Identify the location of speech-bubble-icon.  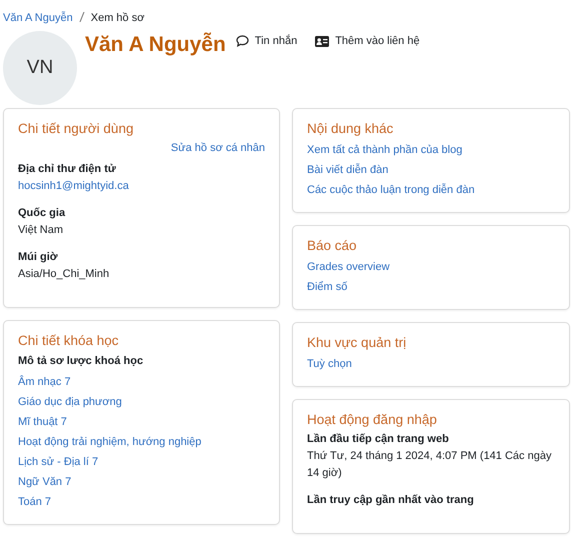
(242, 41).